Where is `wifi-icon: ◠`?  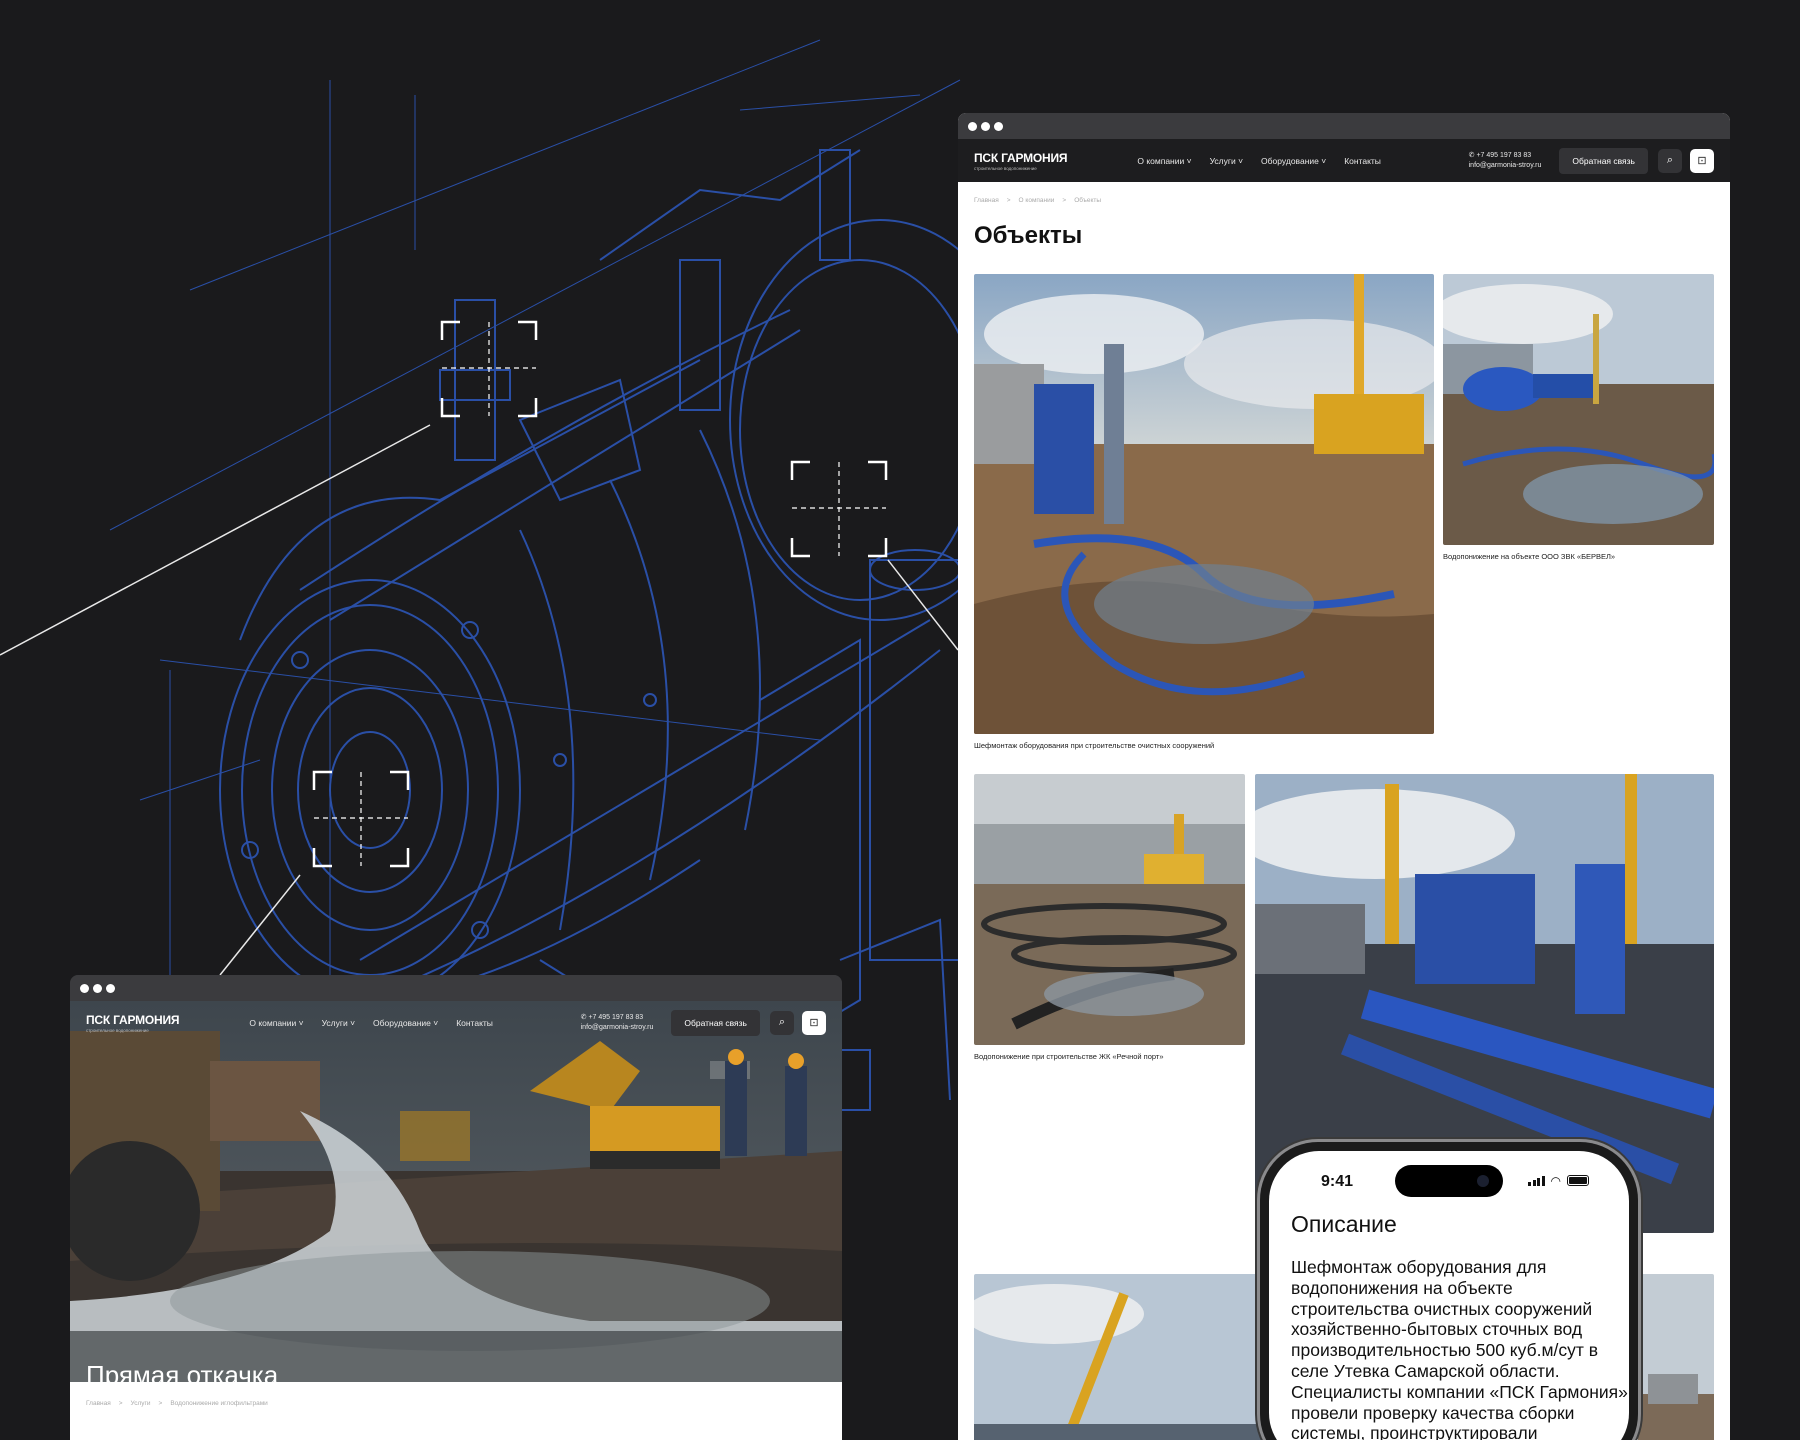
wifi-icon: ◠ is located at coordinates (1555, 1181).